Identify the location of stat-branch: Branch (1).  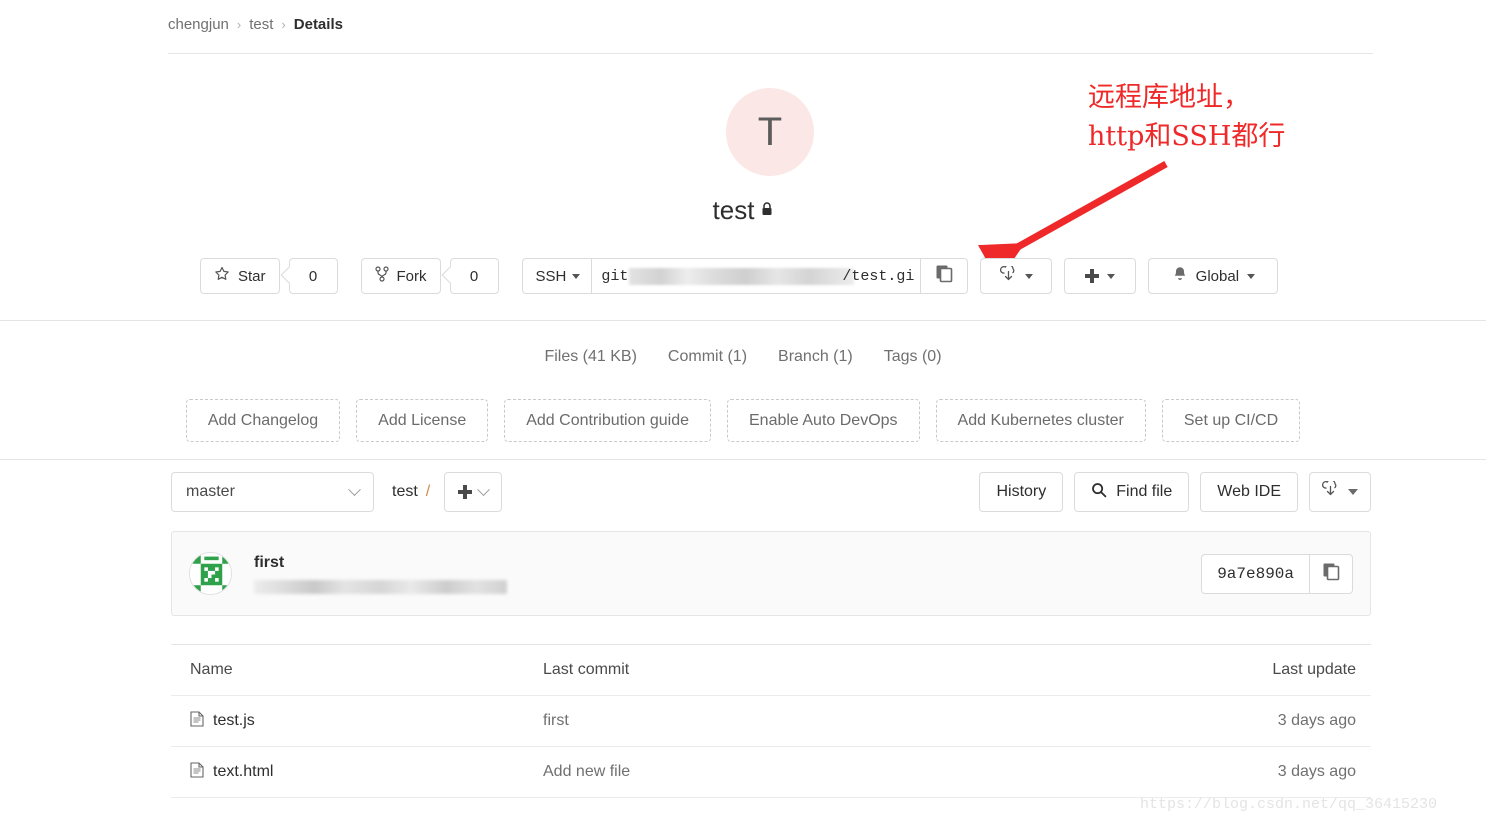
(815, 357).